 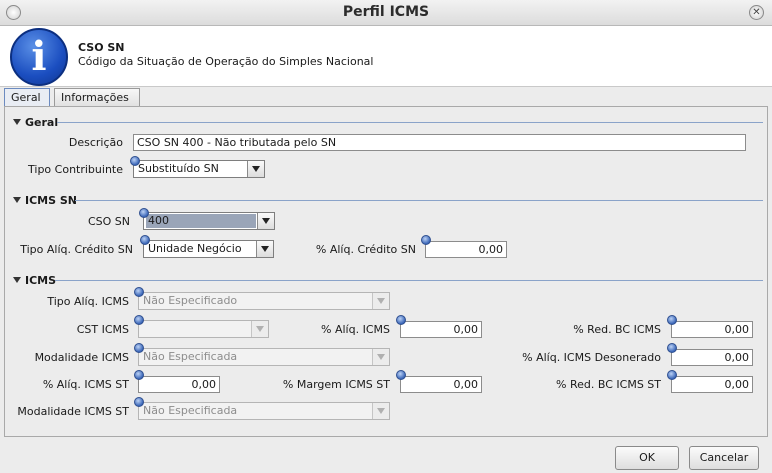 I want to click on aliq-credito-label: % Alíq. Crédito SN, so click(x=365, y=249).